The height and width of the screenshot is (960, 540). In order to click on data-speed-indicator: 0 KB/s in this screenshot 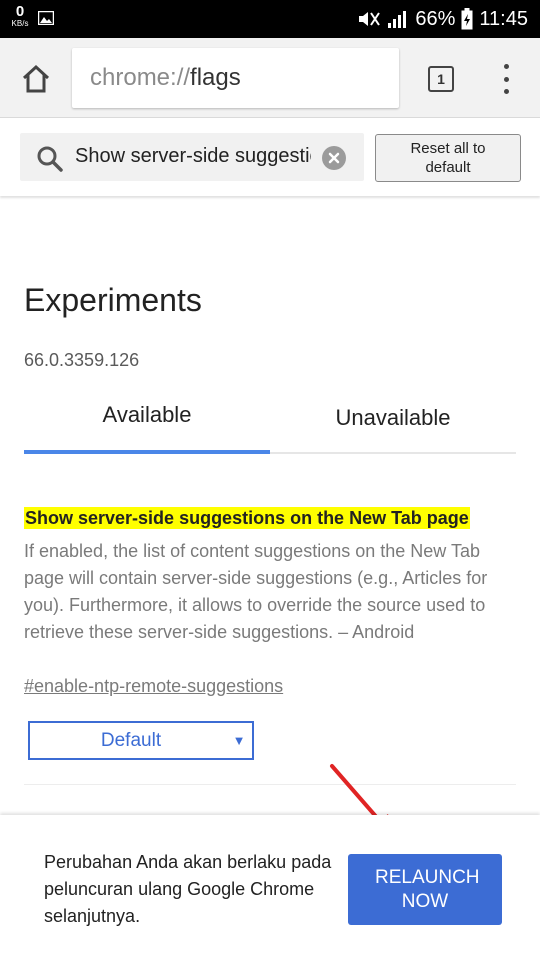, I will do `click(20, 16)`.